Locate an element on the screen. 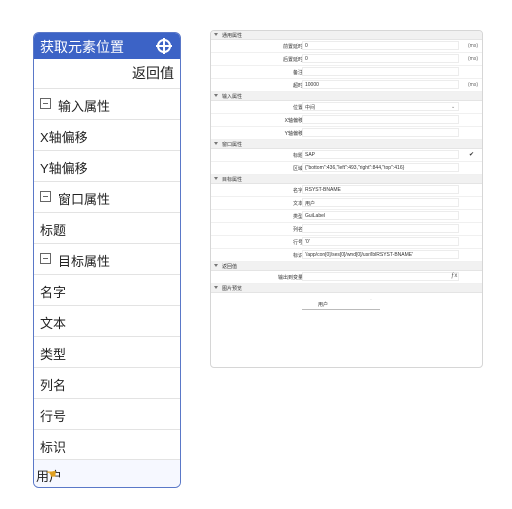 This screenshot has height=509, width=512. row-label: 名字 is located at coordinates (53, 292).